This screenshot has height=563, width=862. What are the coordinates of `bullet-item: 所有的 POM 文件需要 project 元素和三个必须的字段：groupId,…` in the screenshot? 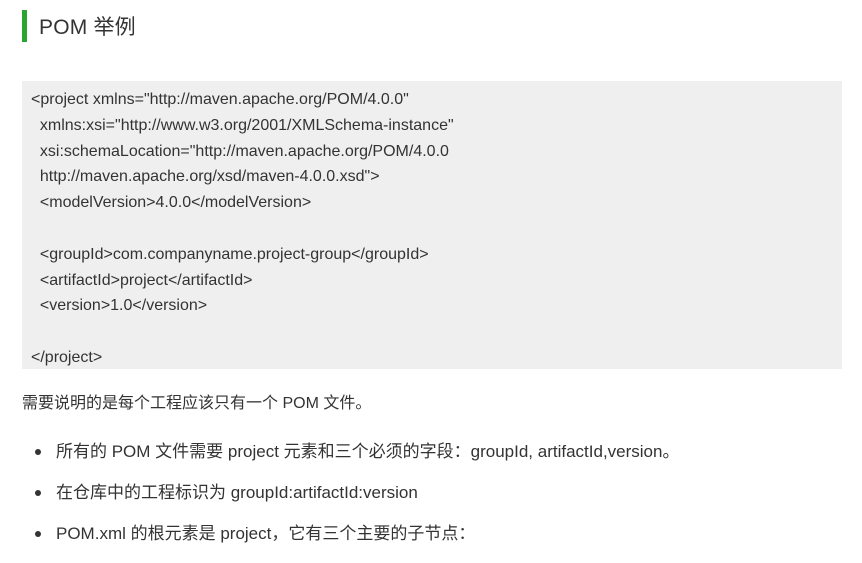 It's located at (357, 452).